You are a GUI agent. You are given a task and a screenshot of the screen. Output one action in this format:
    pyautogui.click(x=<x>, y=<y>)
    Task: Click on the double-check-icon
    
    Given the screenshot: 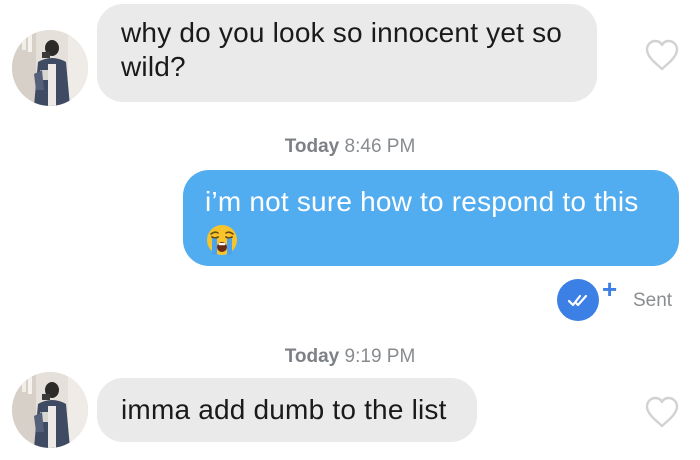 What is the action you would take?
    pyautogui.click(x=577, y=300)
    